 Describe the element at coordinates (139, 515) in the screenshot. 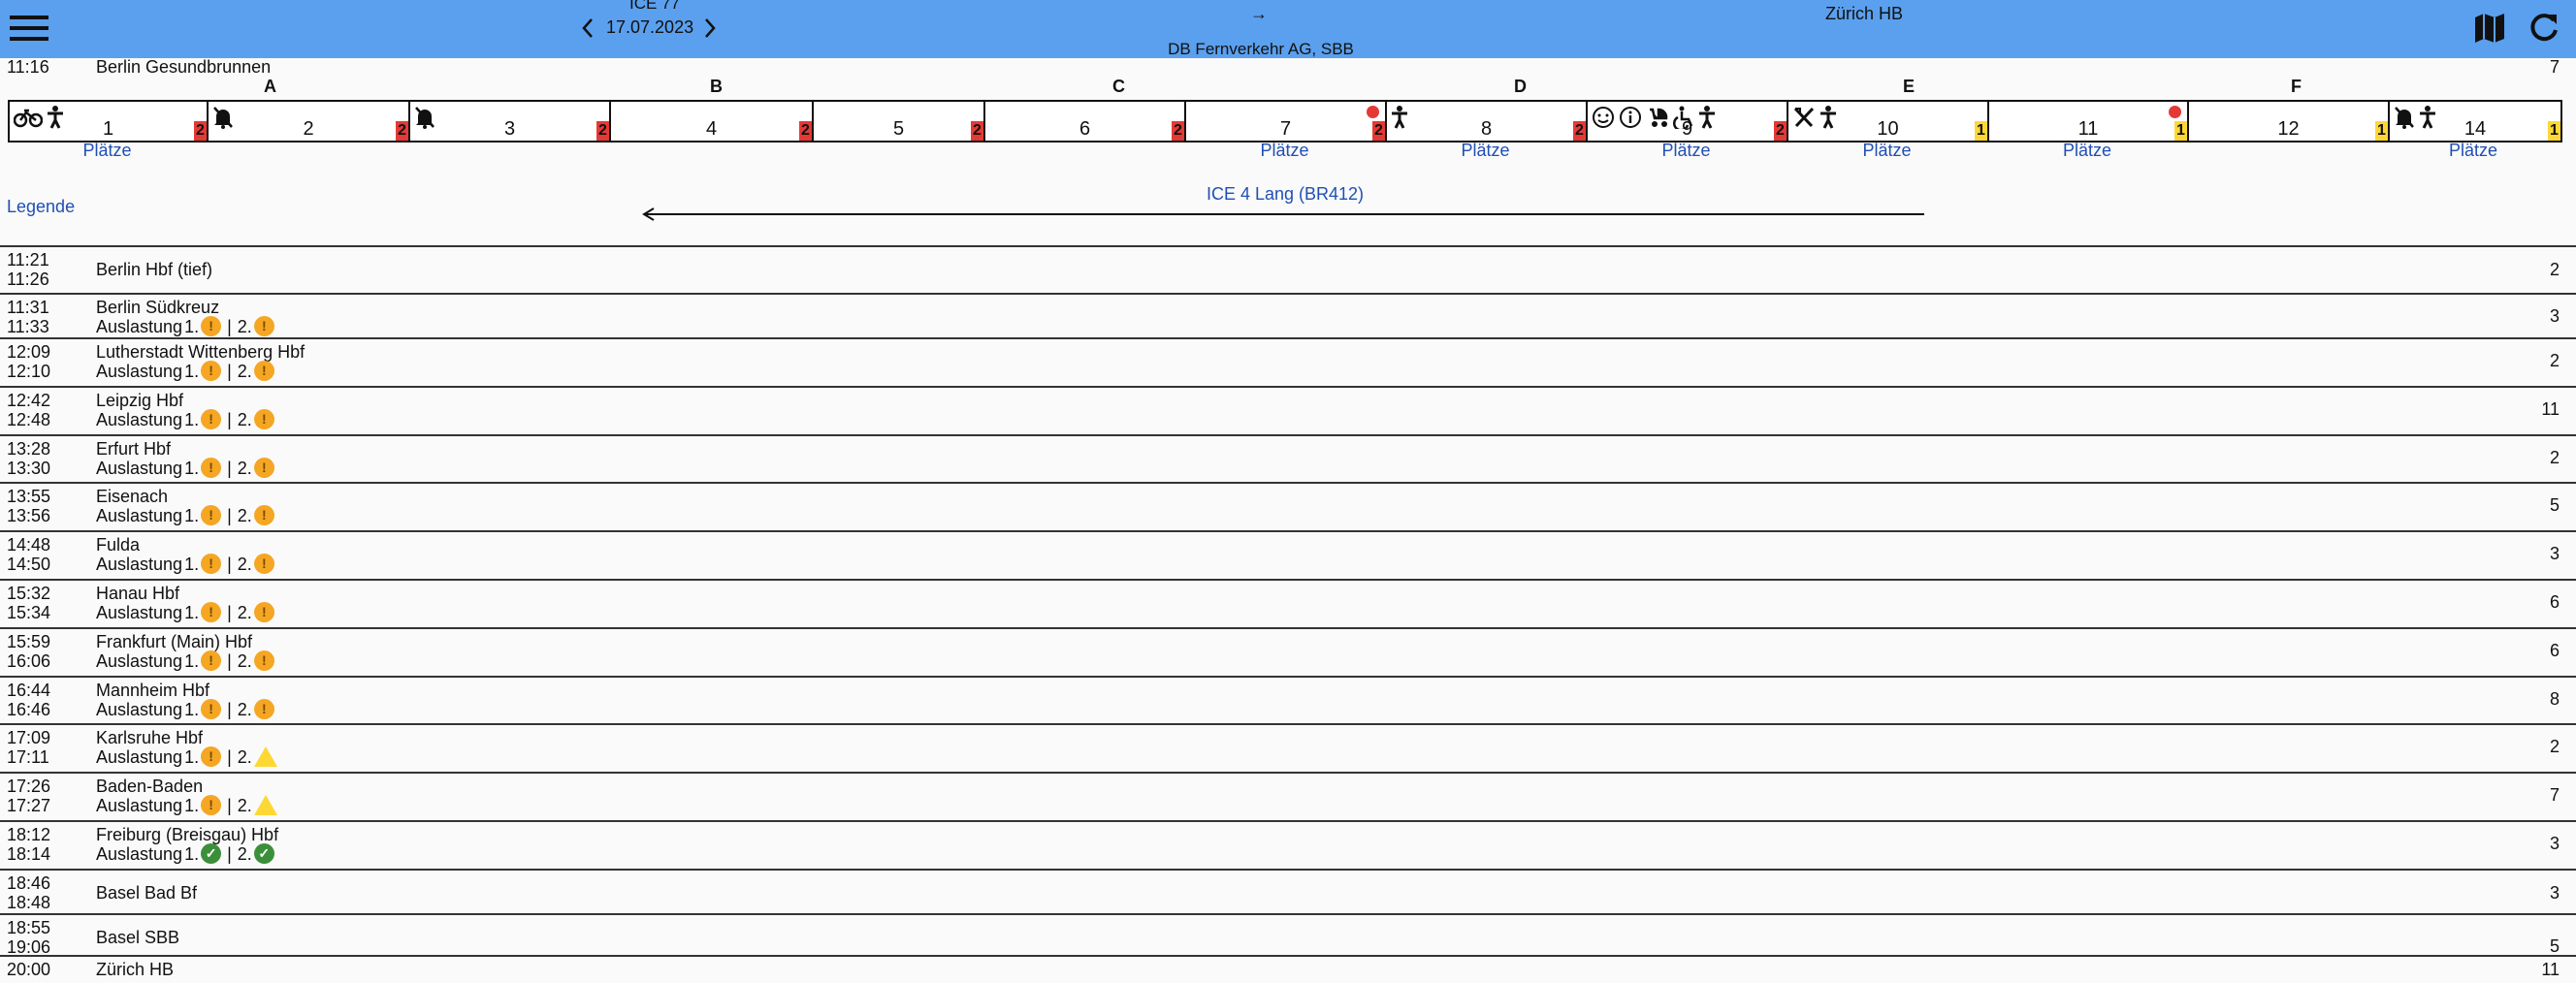

I see `load-label: Auslastung` at that location.